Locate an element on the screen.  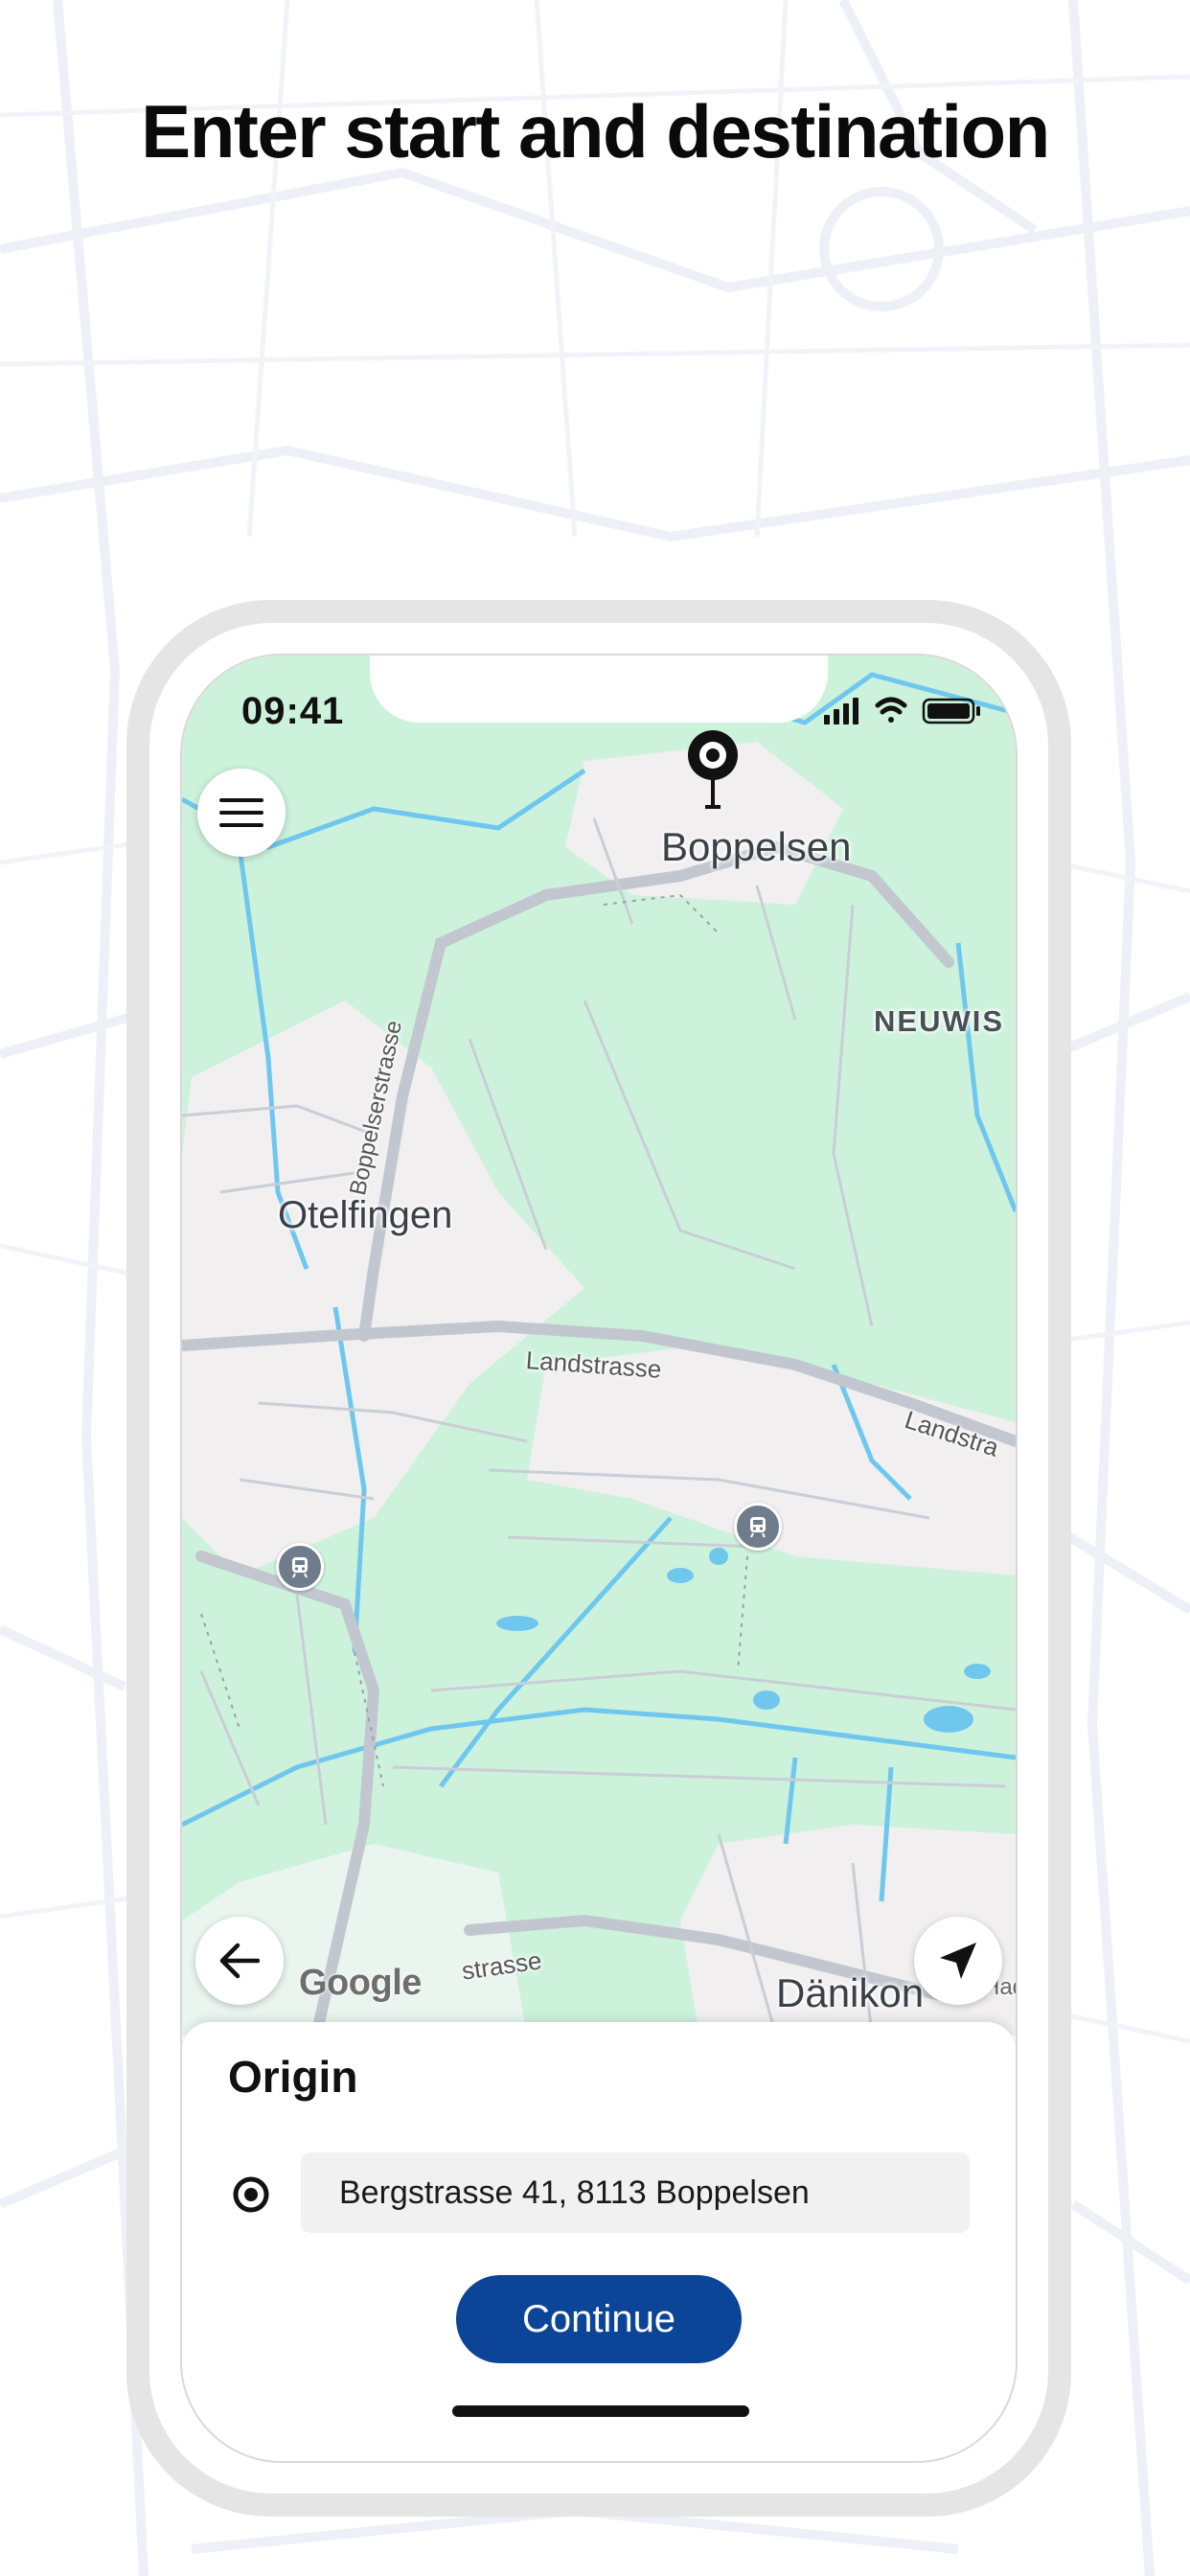
my-location-button is located at coordinates (958, 1961).